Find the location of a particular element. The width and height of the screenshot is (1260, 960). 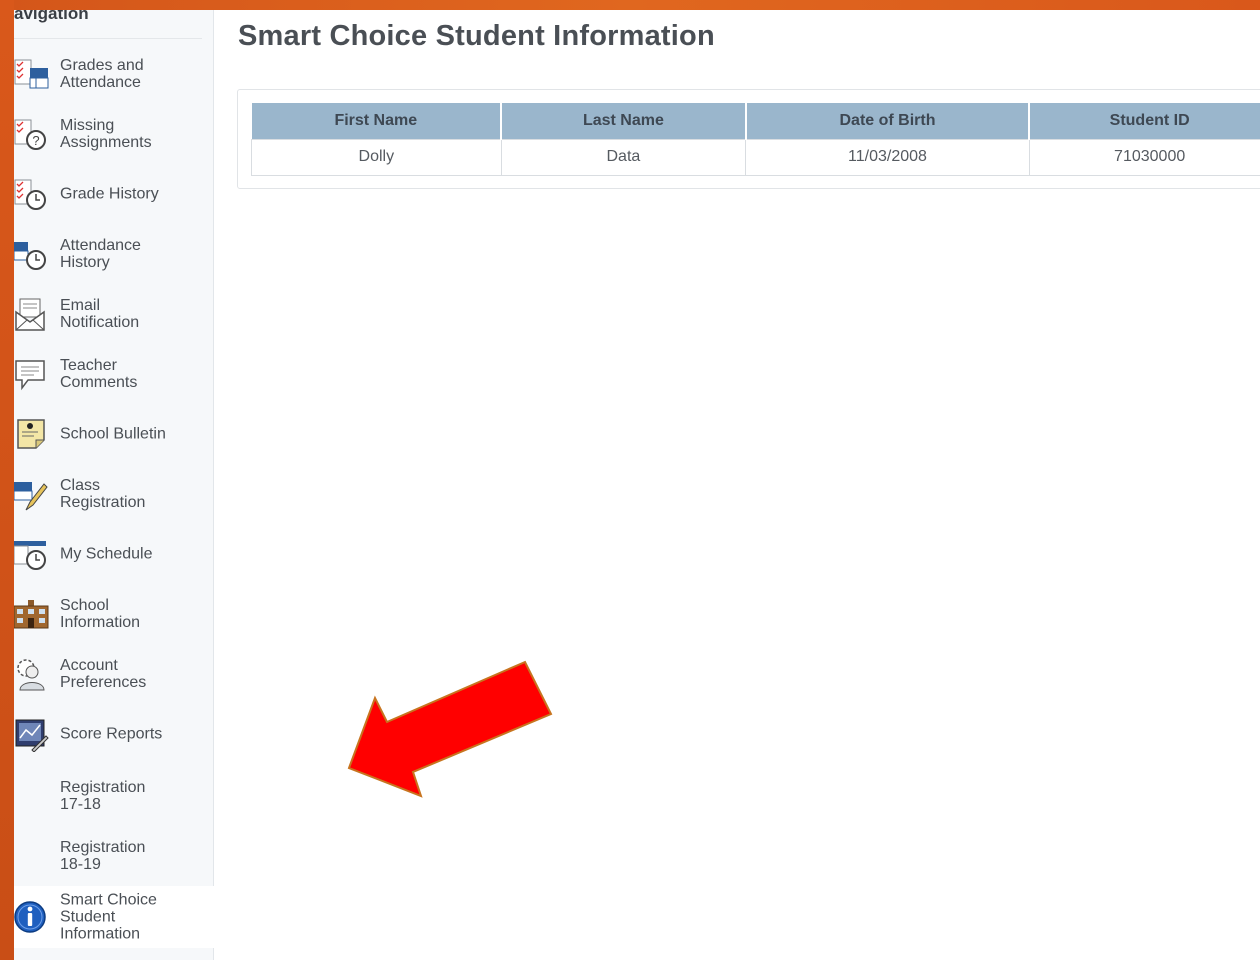

sidebar-item-label: Account Preferences is located at coordinates (103, 674).